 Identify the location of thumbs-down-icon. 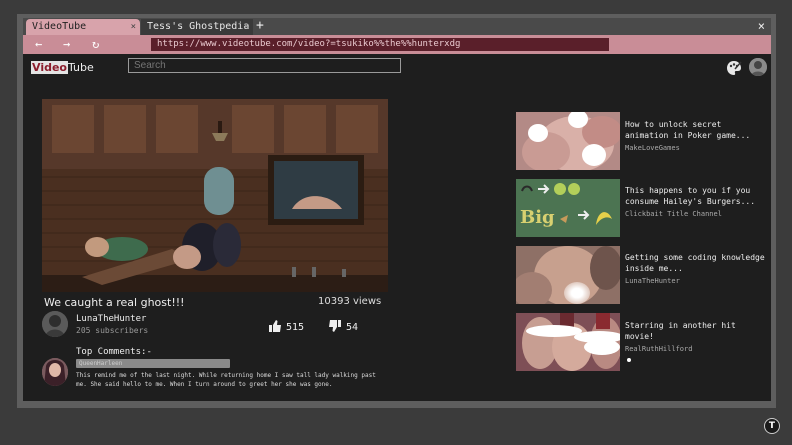
(335, 326).